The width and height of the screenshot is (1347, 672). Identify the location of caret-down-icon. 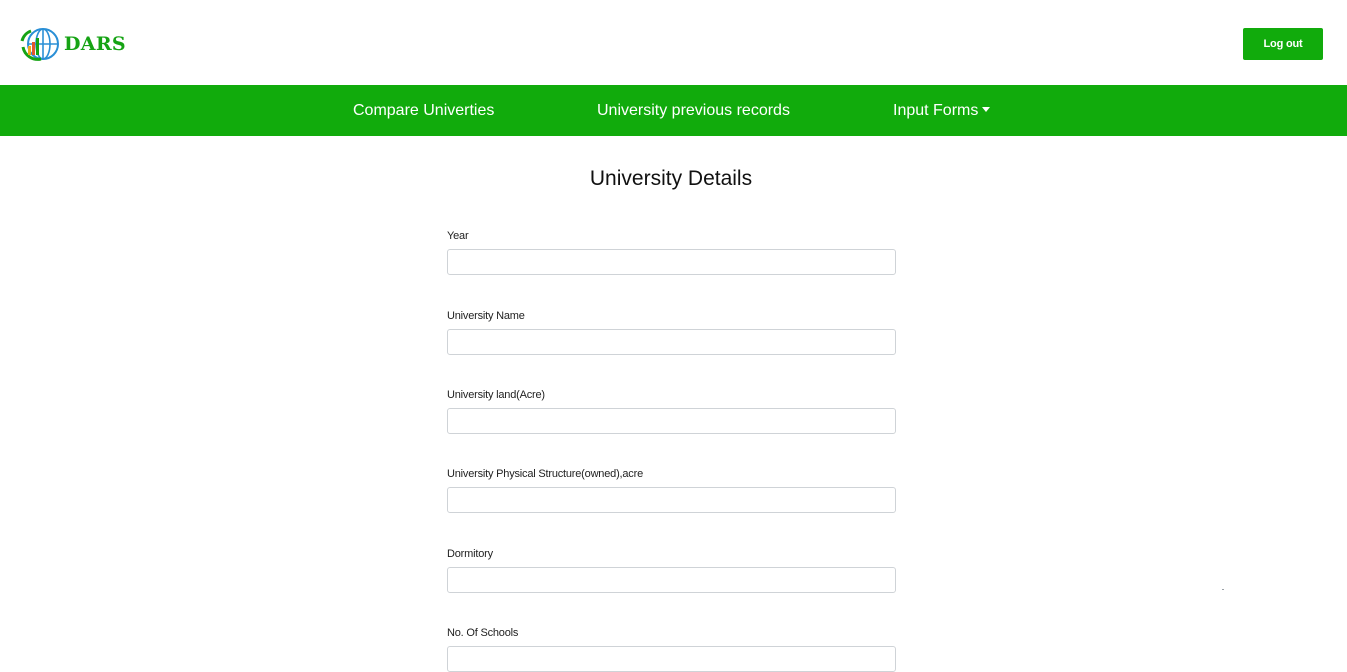
(986, 109).